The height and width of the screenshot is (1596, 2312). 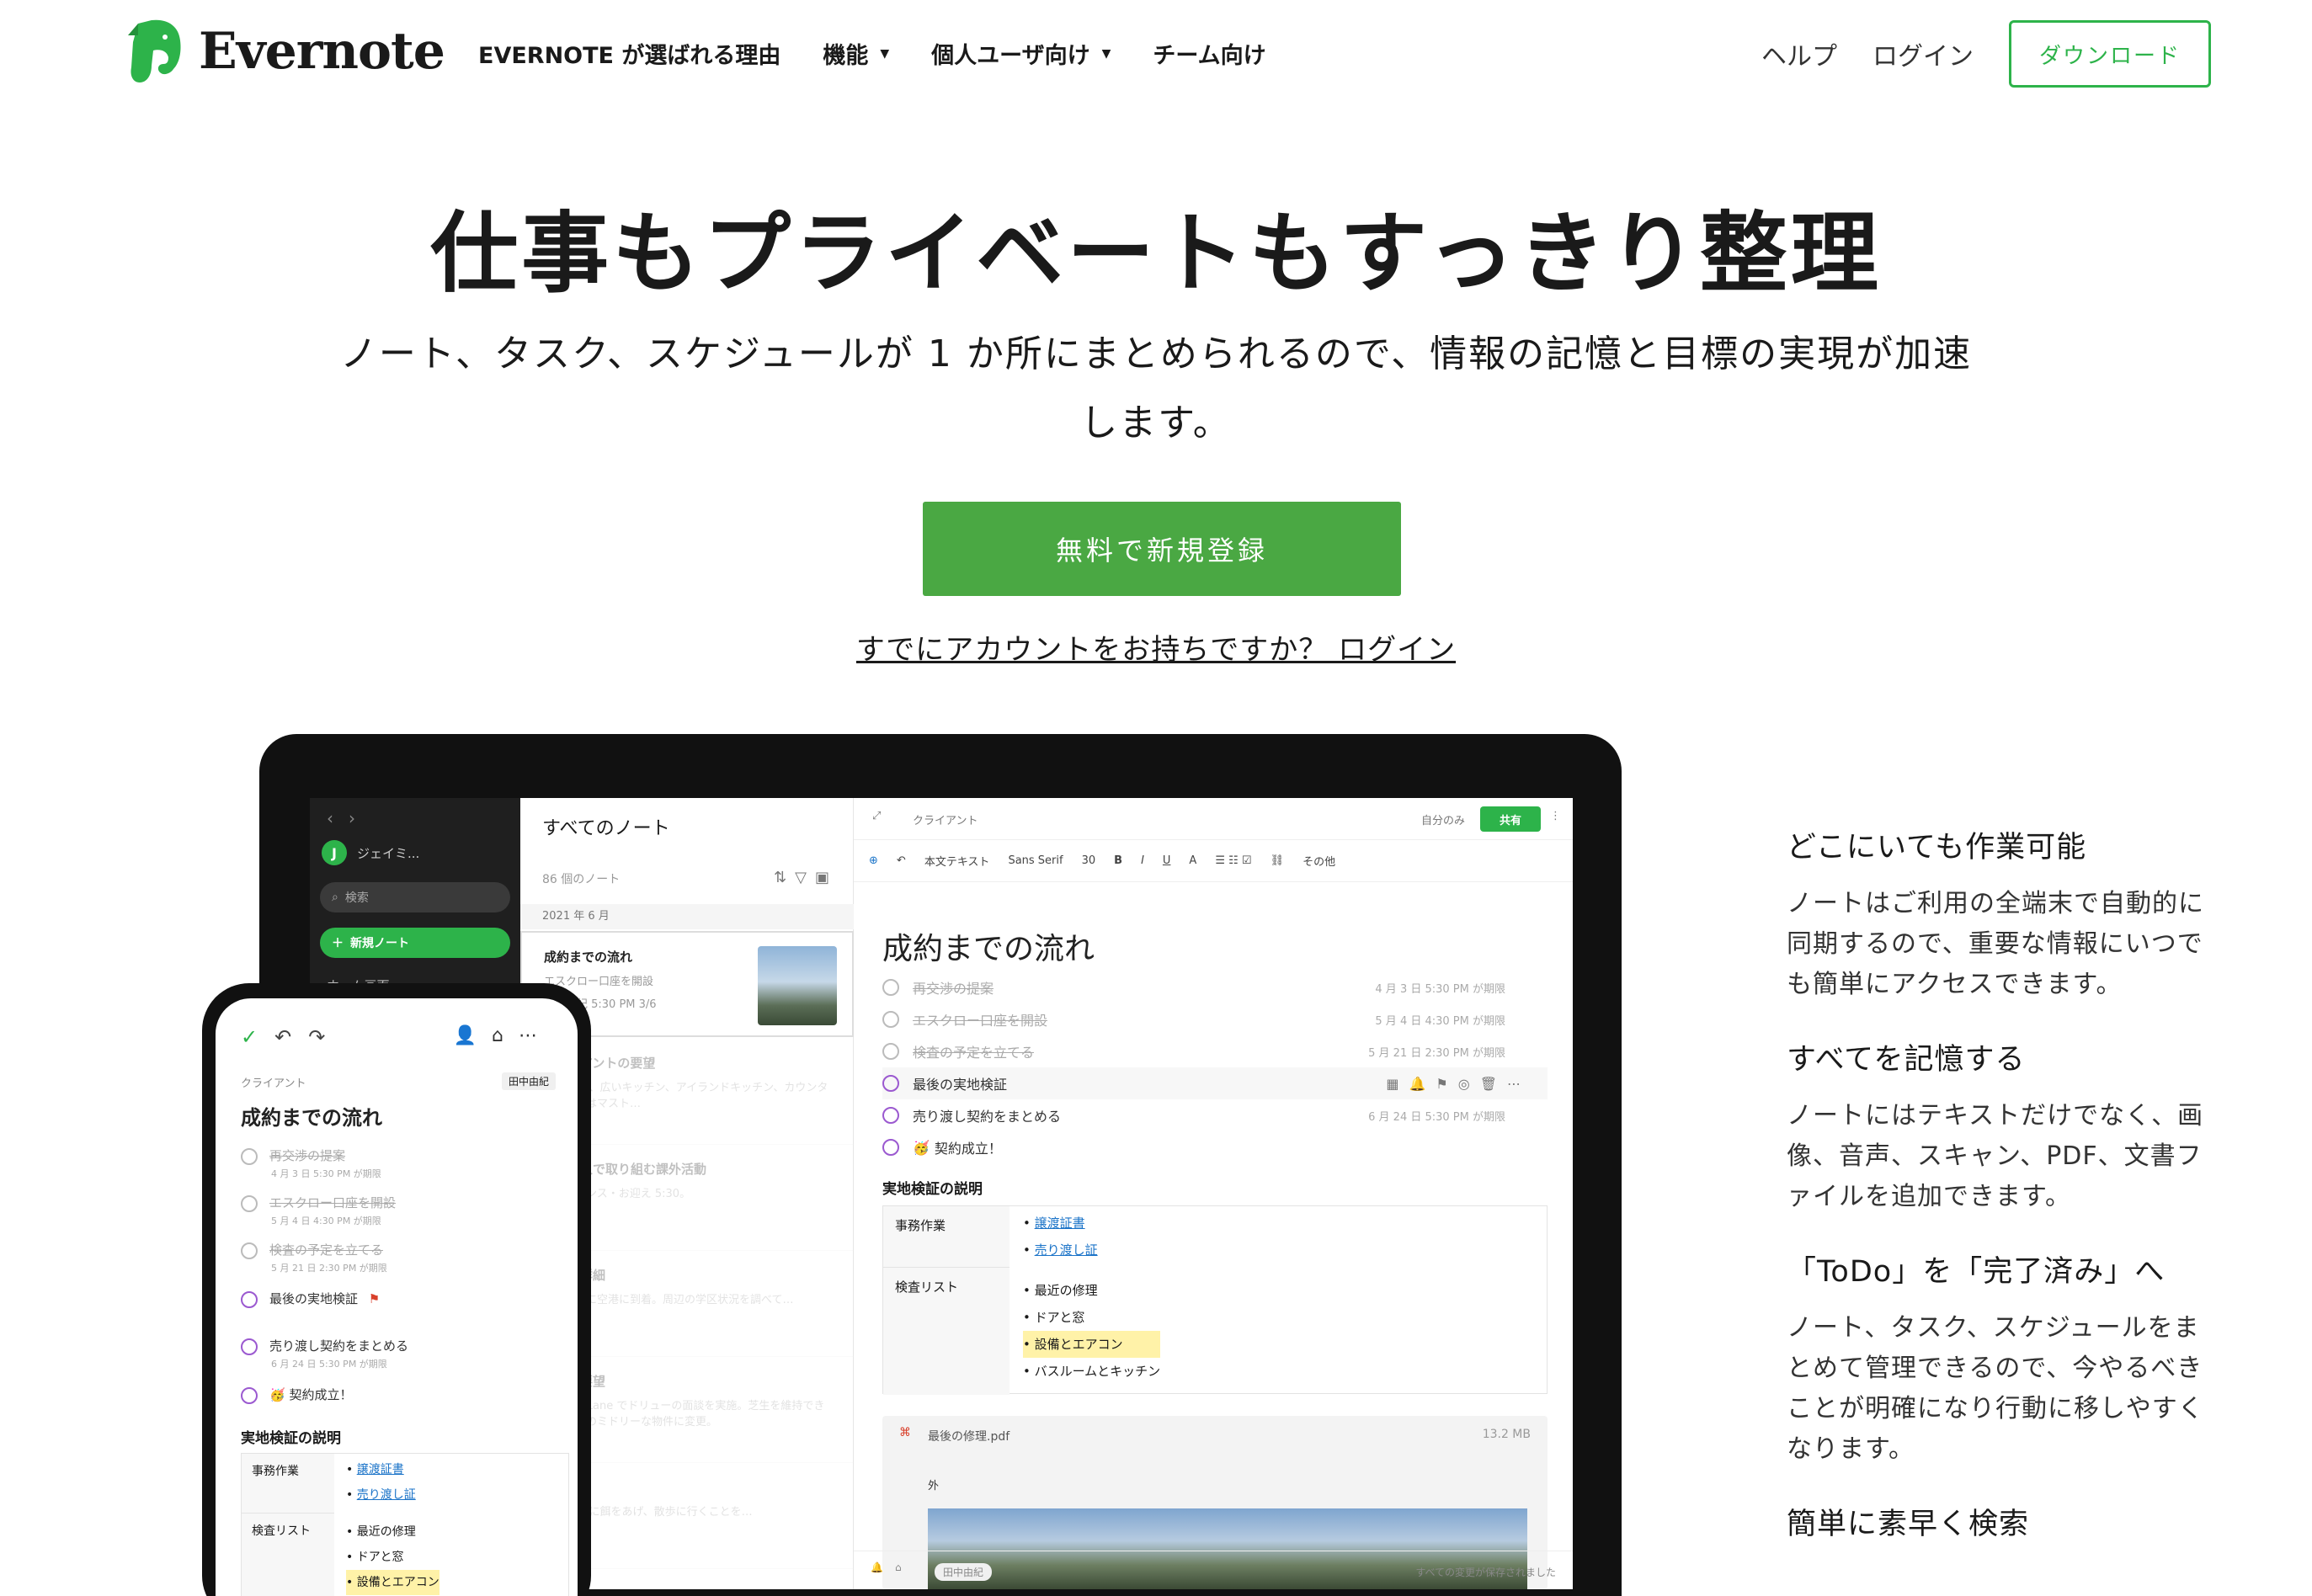 What do you see at coordinates (311, 1118) in the screenshot?
I see `note-title: 成約までの流れ` at bounding box center [311, 1118].